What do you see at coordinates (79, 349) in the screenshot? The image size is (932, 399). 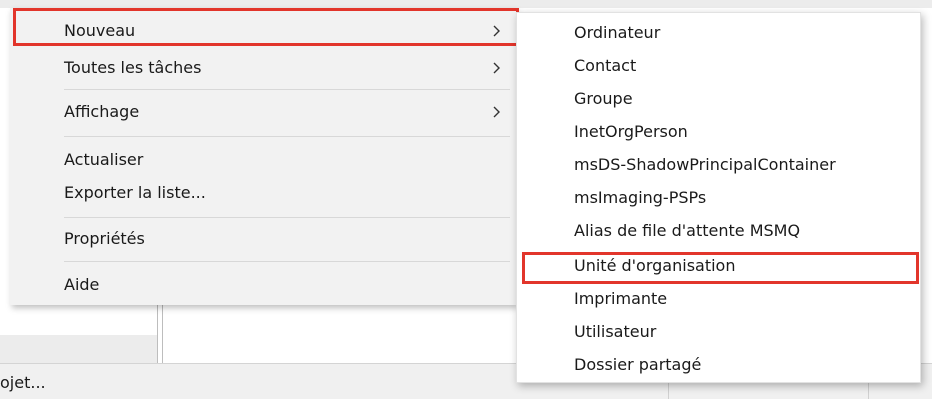 I see `tree-pane-scroll-area` at bounding box center [79, 349].